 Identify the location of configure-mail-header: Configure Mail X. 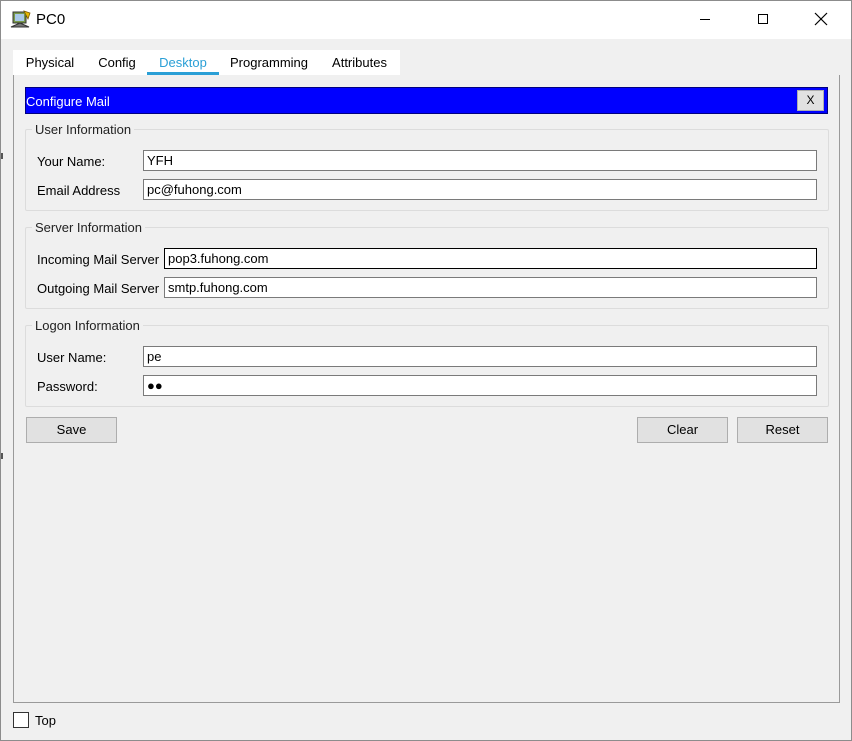
(426, 100).